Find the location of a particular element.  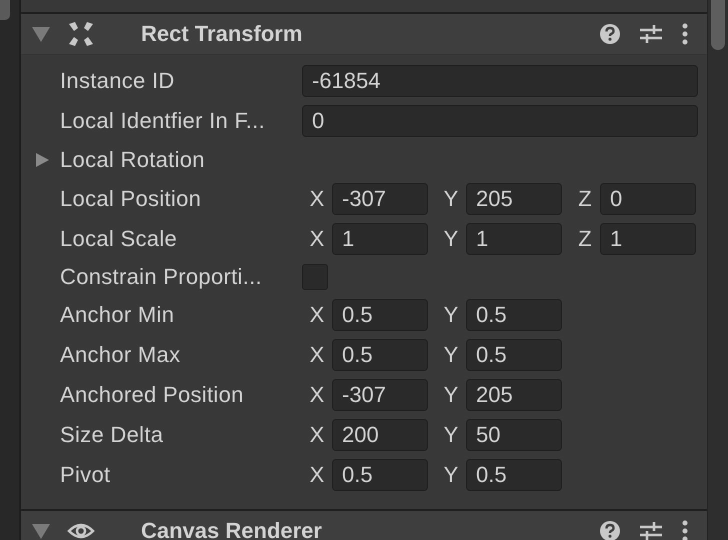

field-label: Anchored Position is located at coordinates (152, 395).